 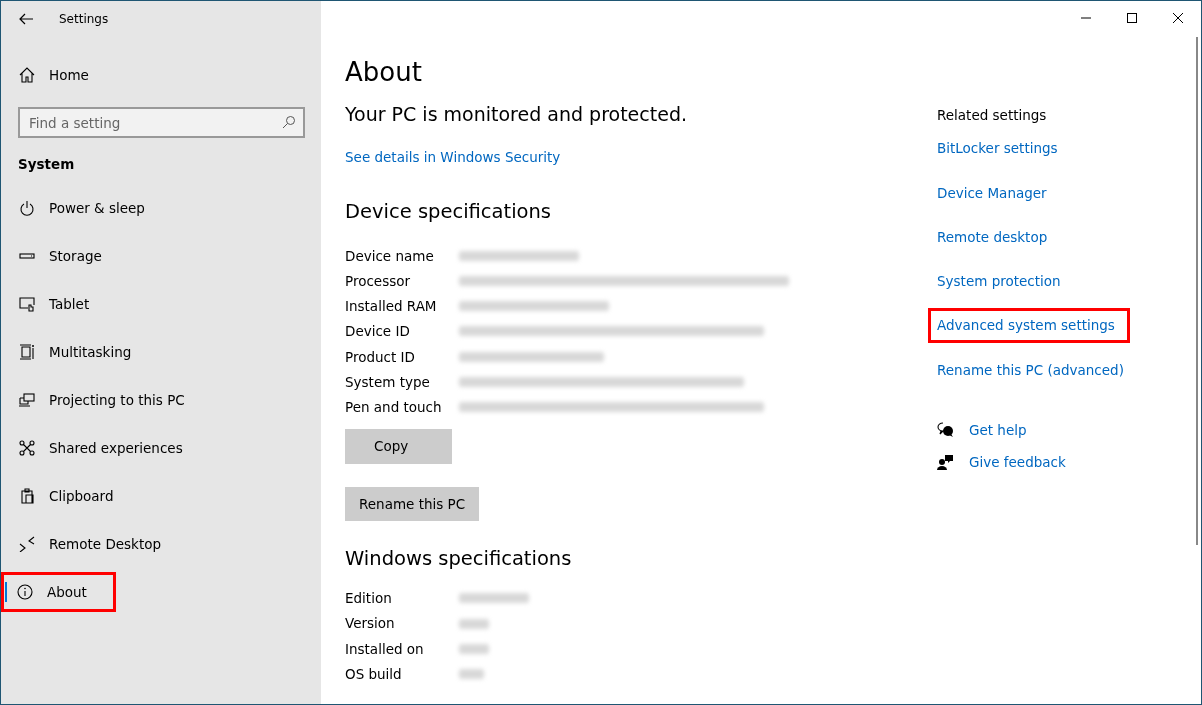 I want to click on related-link: BitLocker settings, so click(x=1029, y=148).